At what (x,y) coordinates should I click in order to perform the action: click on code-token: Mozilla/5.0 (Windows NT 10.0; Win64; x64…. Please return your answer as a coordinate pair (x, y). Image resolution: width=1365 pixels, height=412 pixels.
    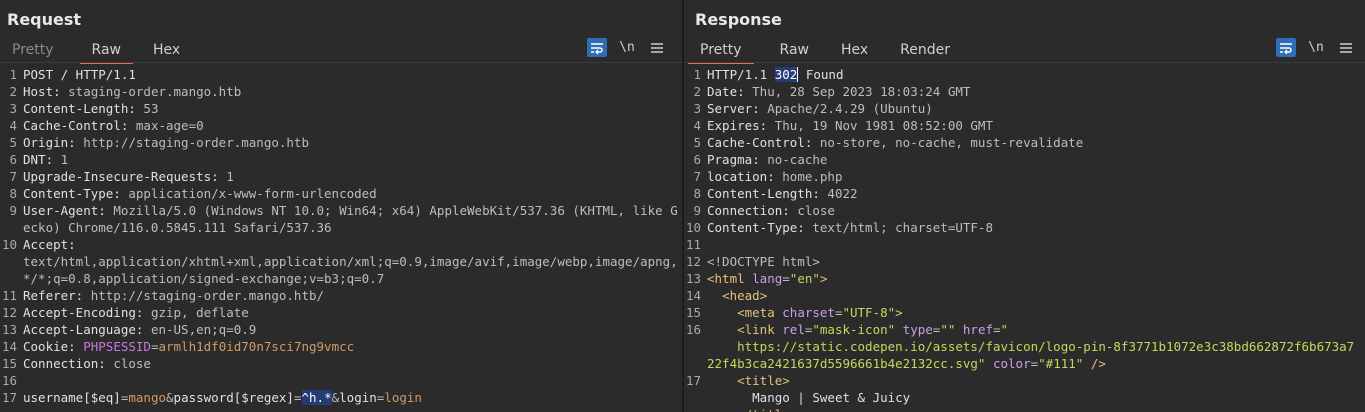
    Looking at the image, I should click on (350, 219).